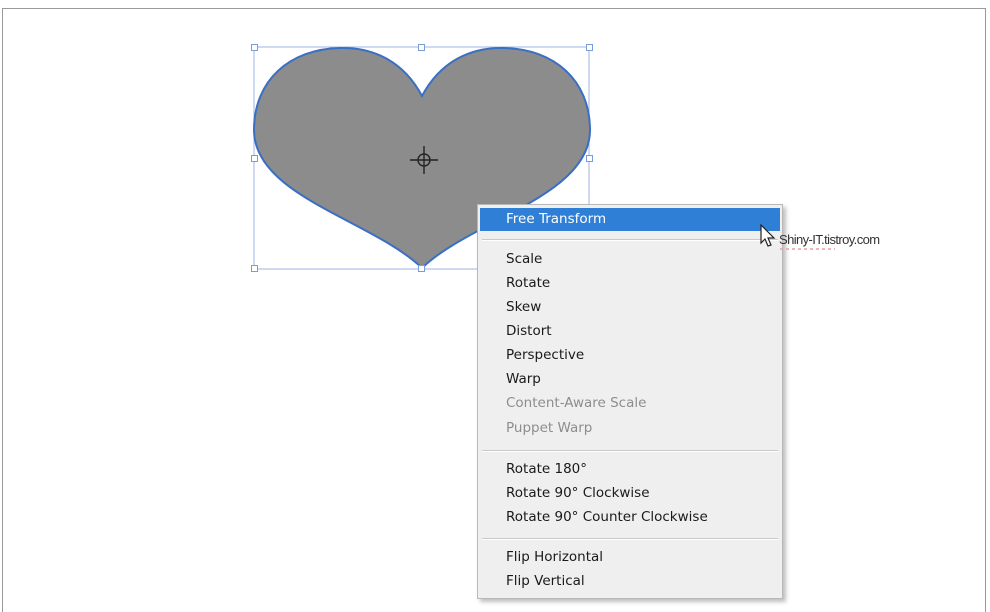  I want to click on menu-item-rotate-90-cw: Rotate 90° Clockwise, so click(630, 493).